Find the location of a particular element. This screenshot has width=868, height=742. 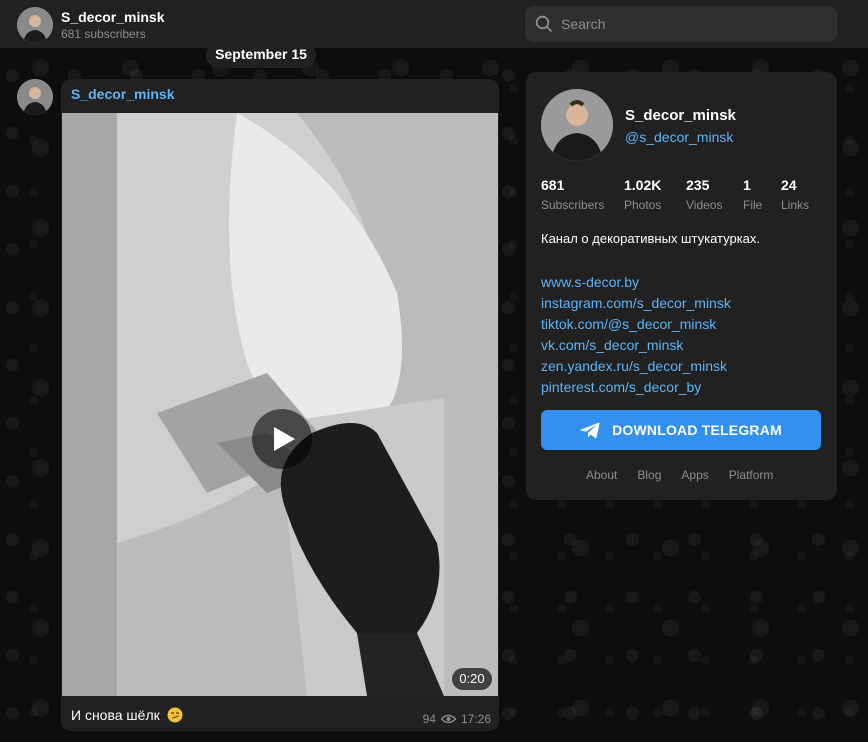

search-icon is located at coordinates (544, 26).